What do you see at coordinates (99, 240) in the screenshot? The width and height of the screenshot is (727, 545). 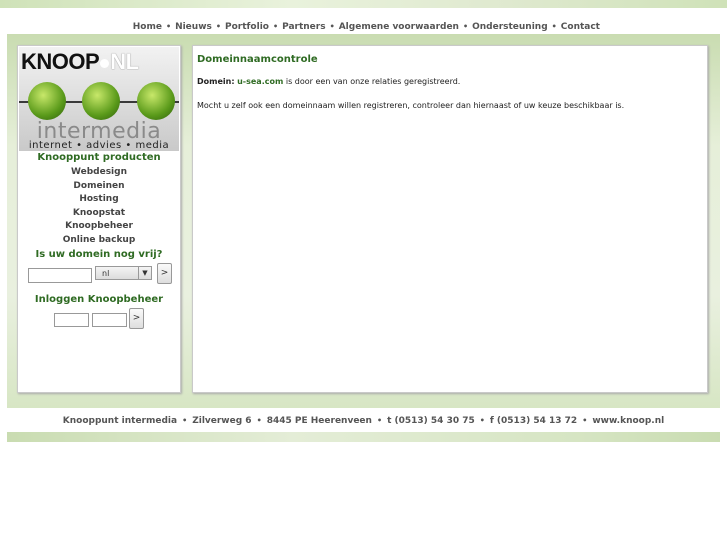 I see `sidebar-item-online-backup: Online backup` at bounding box center [99, 240].